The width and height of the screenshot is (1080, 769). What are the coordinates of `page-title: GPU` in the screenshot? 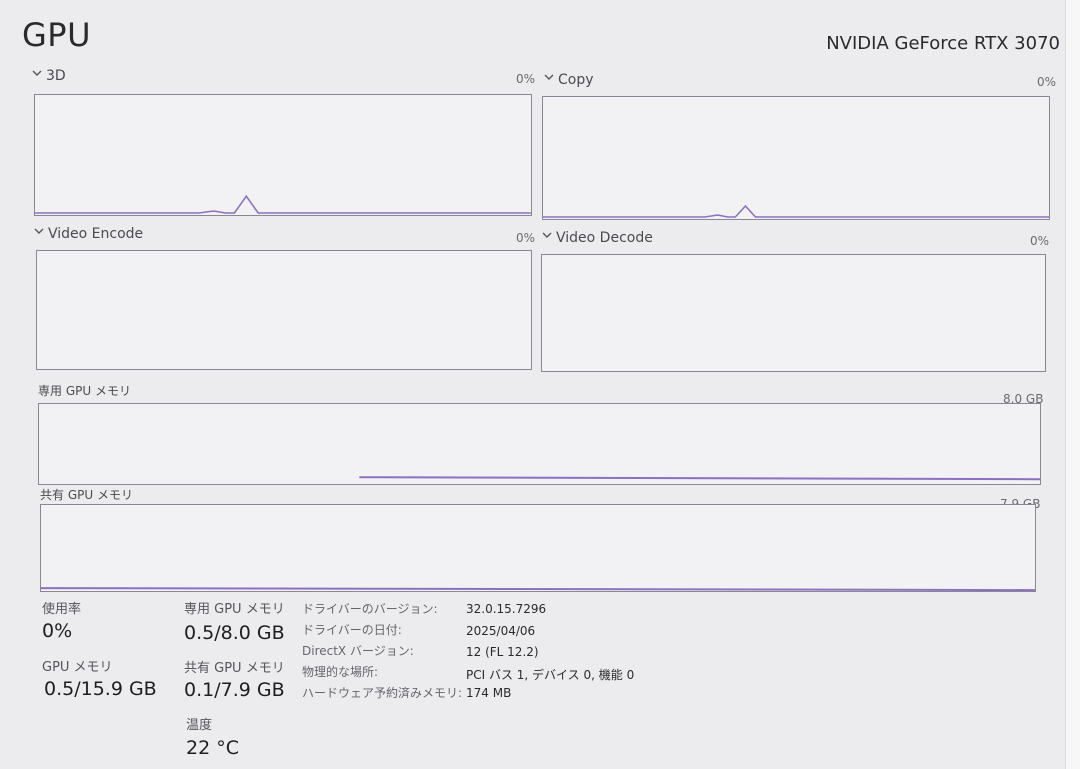 It's located at (57, 35).